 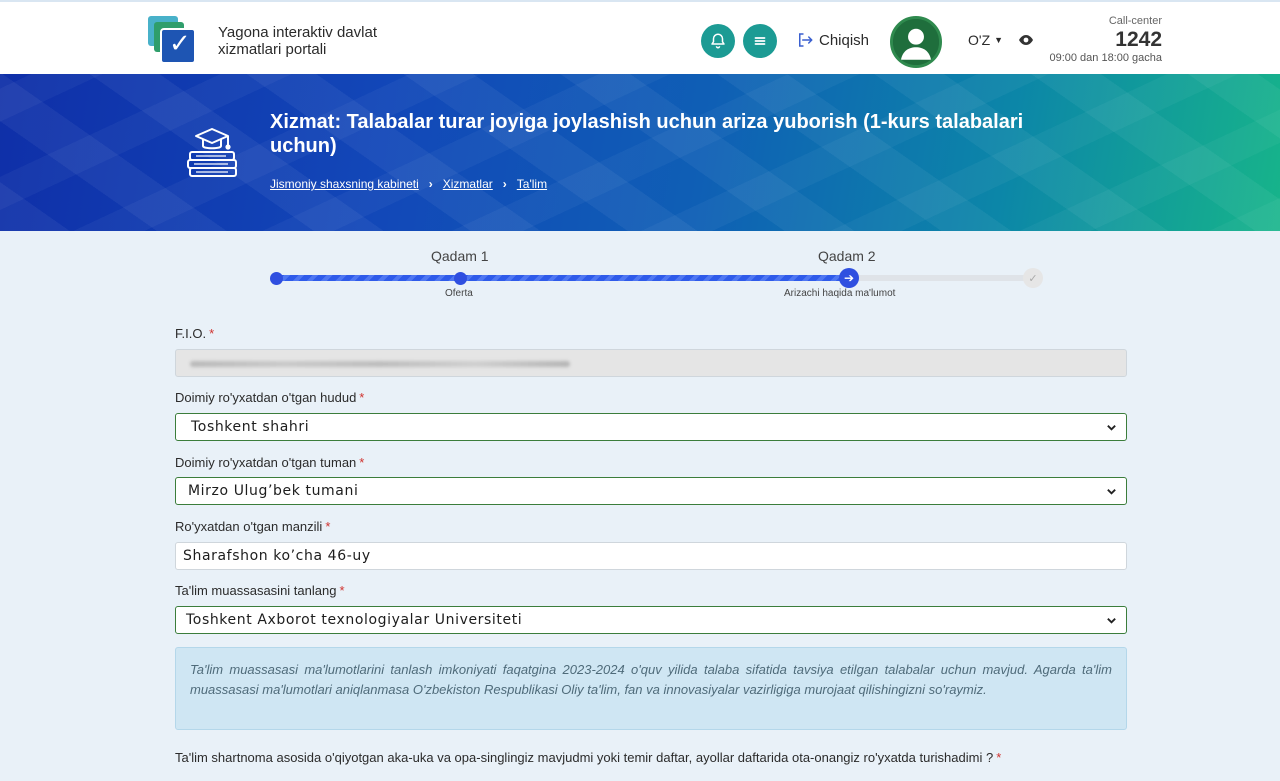 What do you see at coordinates (1135, 21) in the screenshot?
I see `call-center-label: Call-center` at bounding box center [1135, 21].